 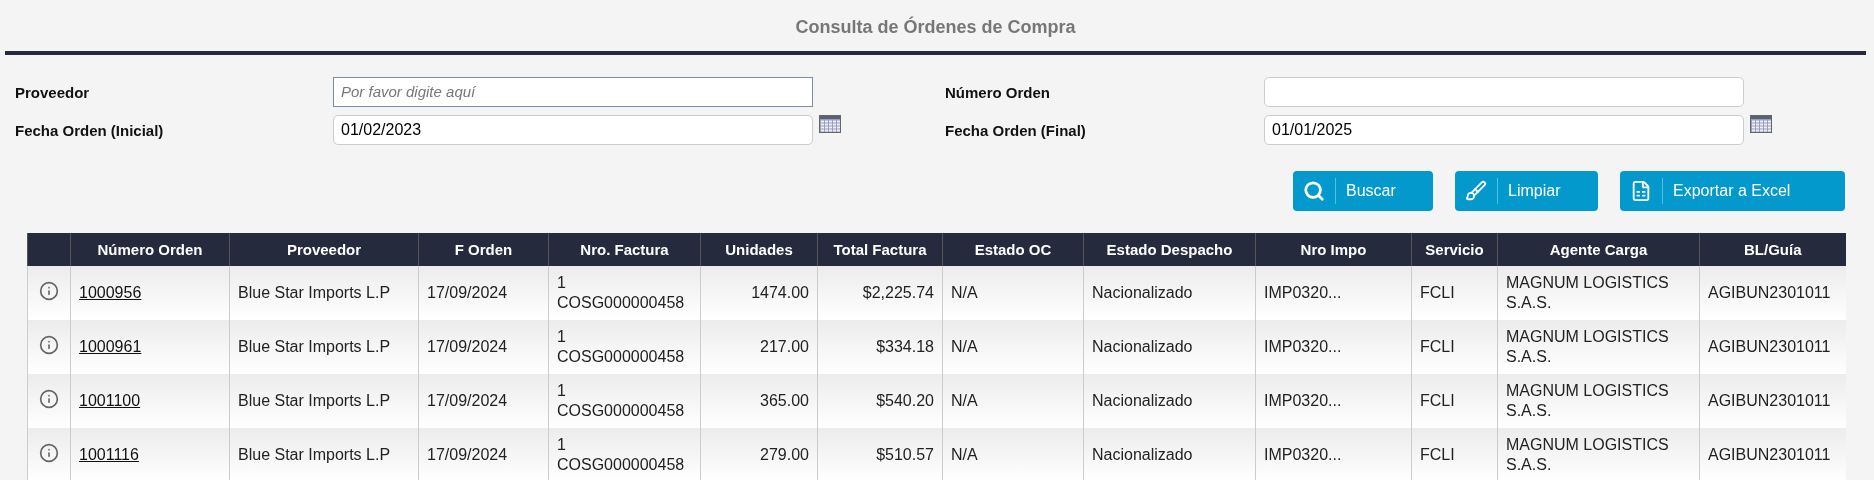 What do you see at coordinates (573, 130) in the screenshot?
I see `date-field: 01/02/2023` at bounding box center [573, 130].